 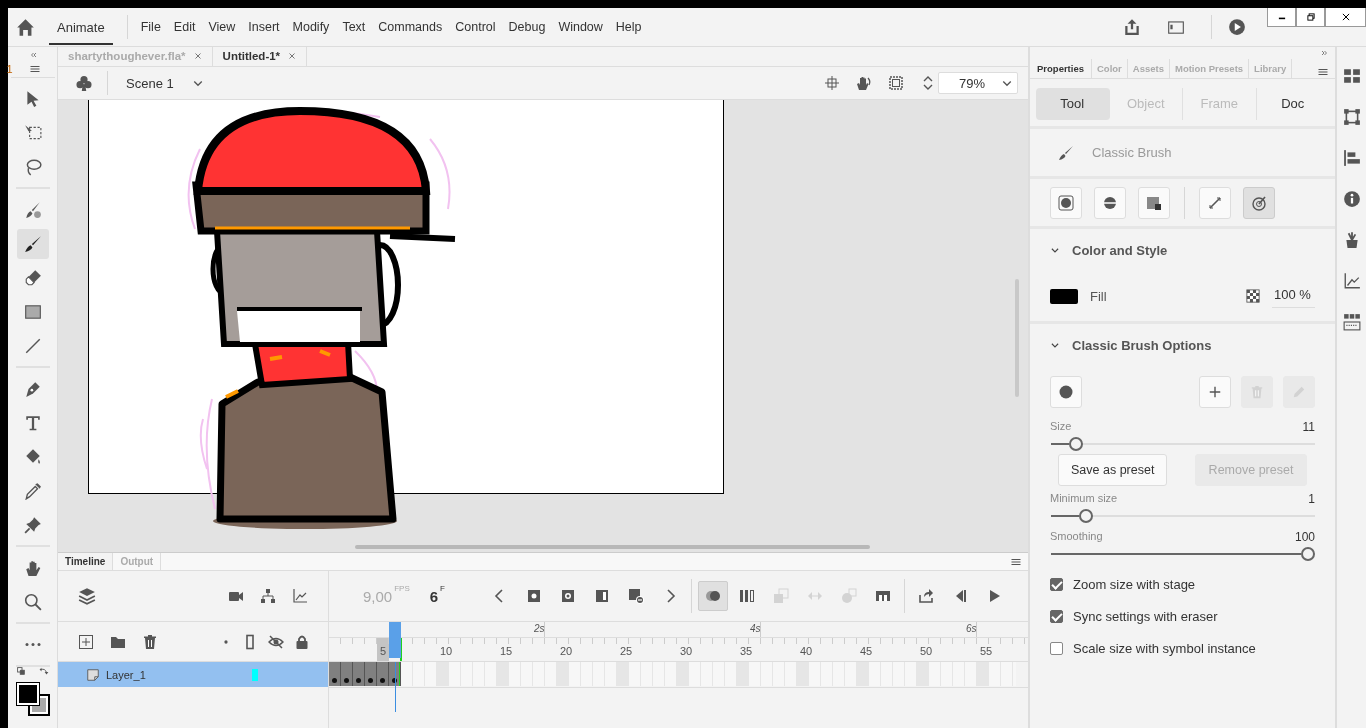 I want to click on checkbox-label: Sync settings with eraser, so click(x=1145, y=616).